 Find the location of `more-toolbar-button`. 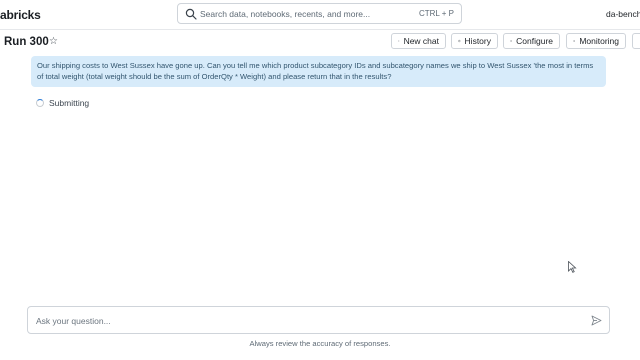

more-toolbar-button is located at coordinates (636, 41).